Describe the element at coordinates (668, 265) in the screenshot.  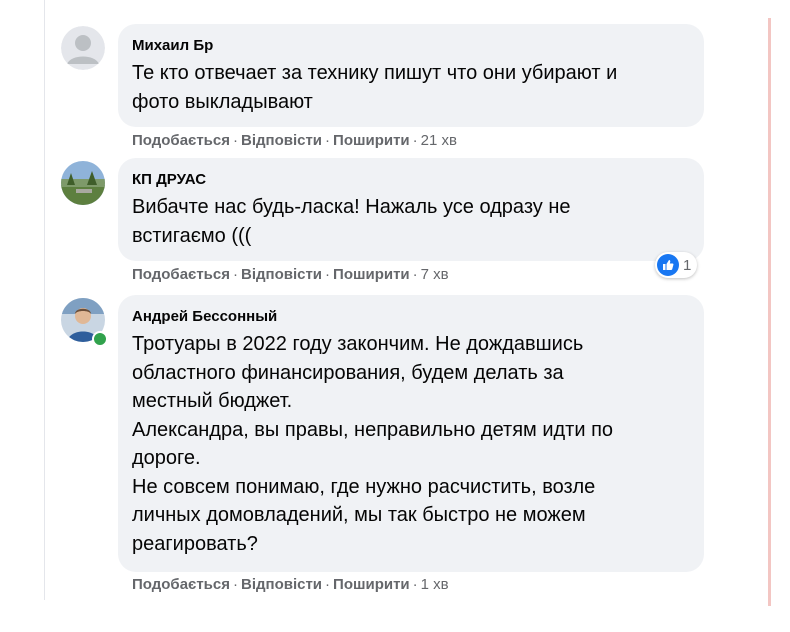
I see `like-icon` at that location.